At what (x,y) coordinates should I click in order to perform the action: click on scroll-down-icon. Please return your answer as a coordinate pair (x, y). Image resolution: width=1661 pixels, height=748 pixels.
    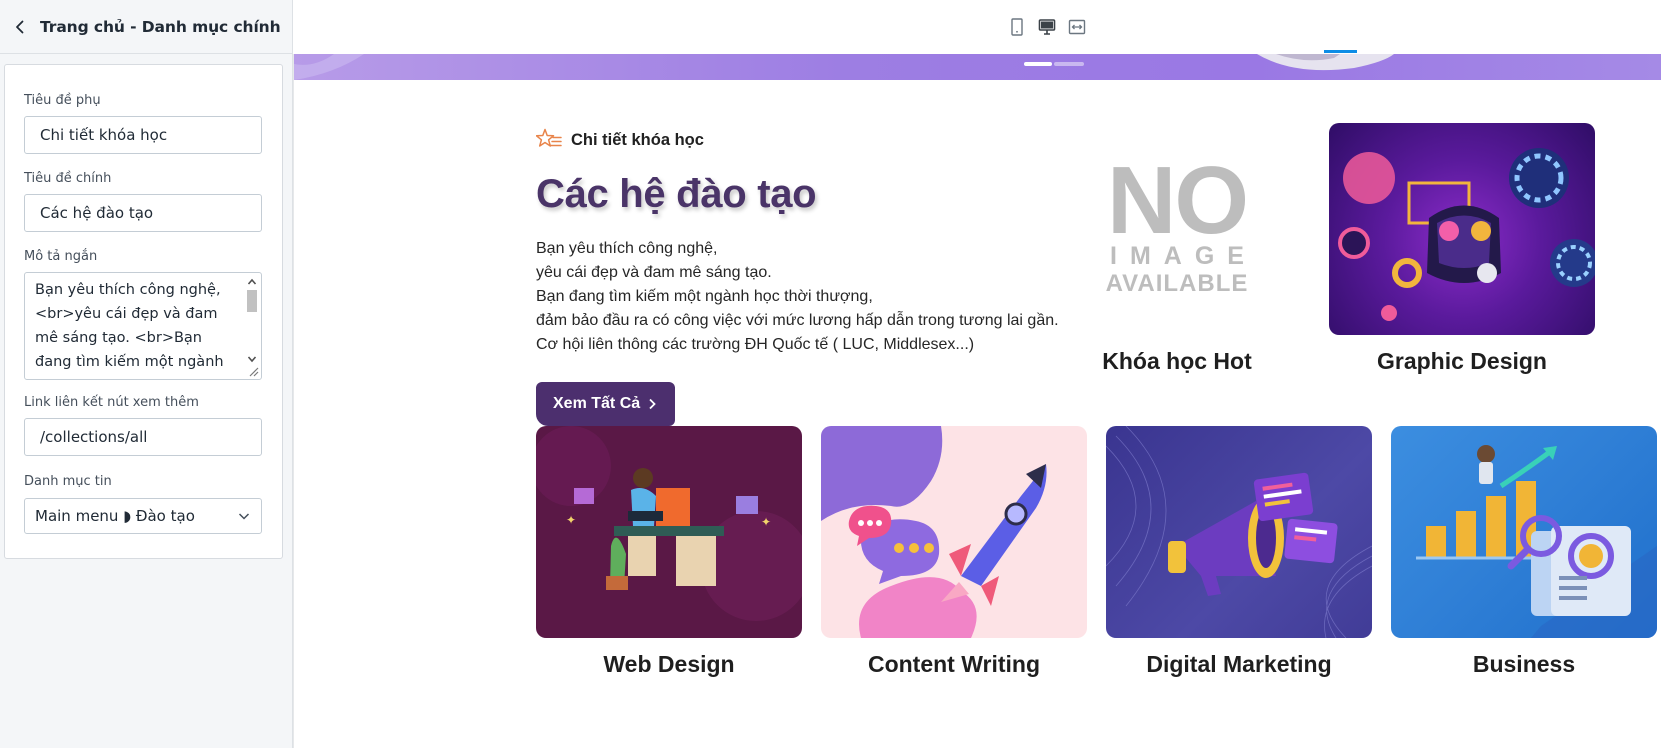
    Looking at the image, I should click on (252, 359).